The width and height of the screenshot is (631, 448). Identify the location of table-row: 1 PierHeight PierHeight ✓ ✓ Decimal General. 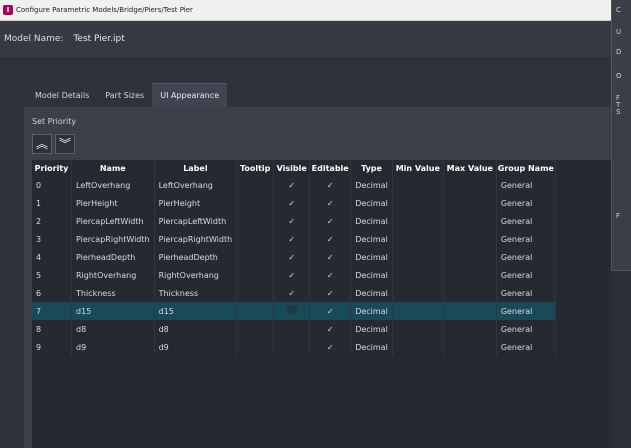
(294, 203).